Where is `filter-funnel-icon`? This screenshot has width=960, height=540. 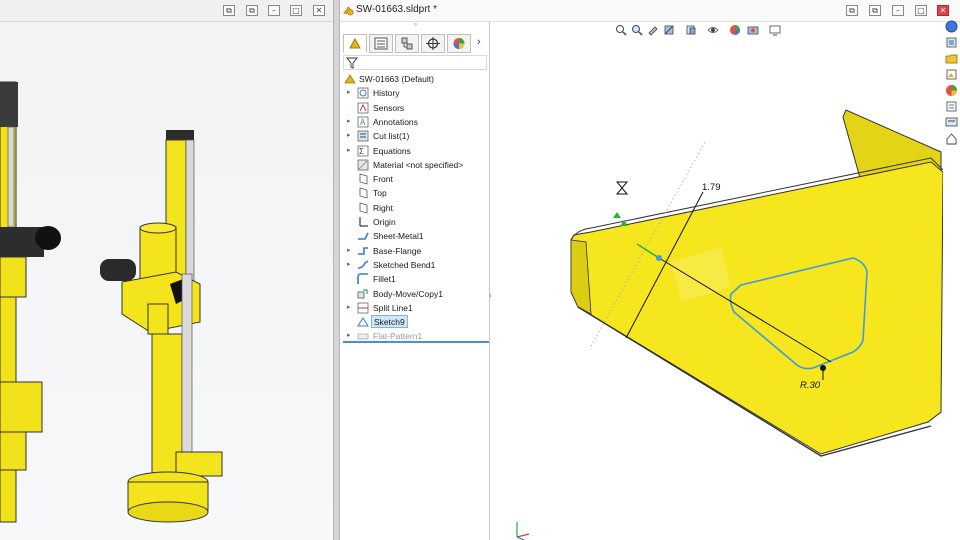 filter-funnel-icon is located at coordinates (352, 63).